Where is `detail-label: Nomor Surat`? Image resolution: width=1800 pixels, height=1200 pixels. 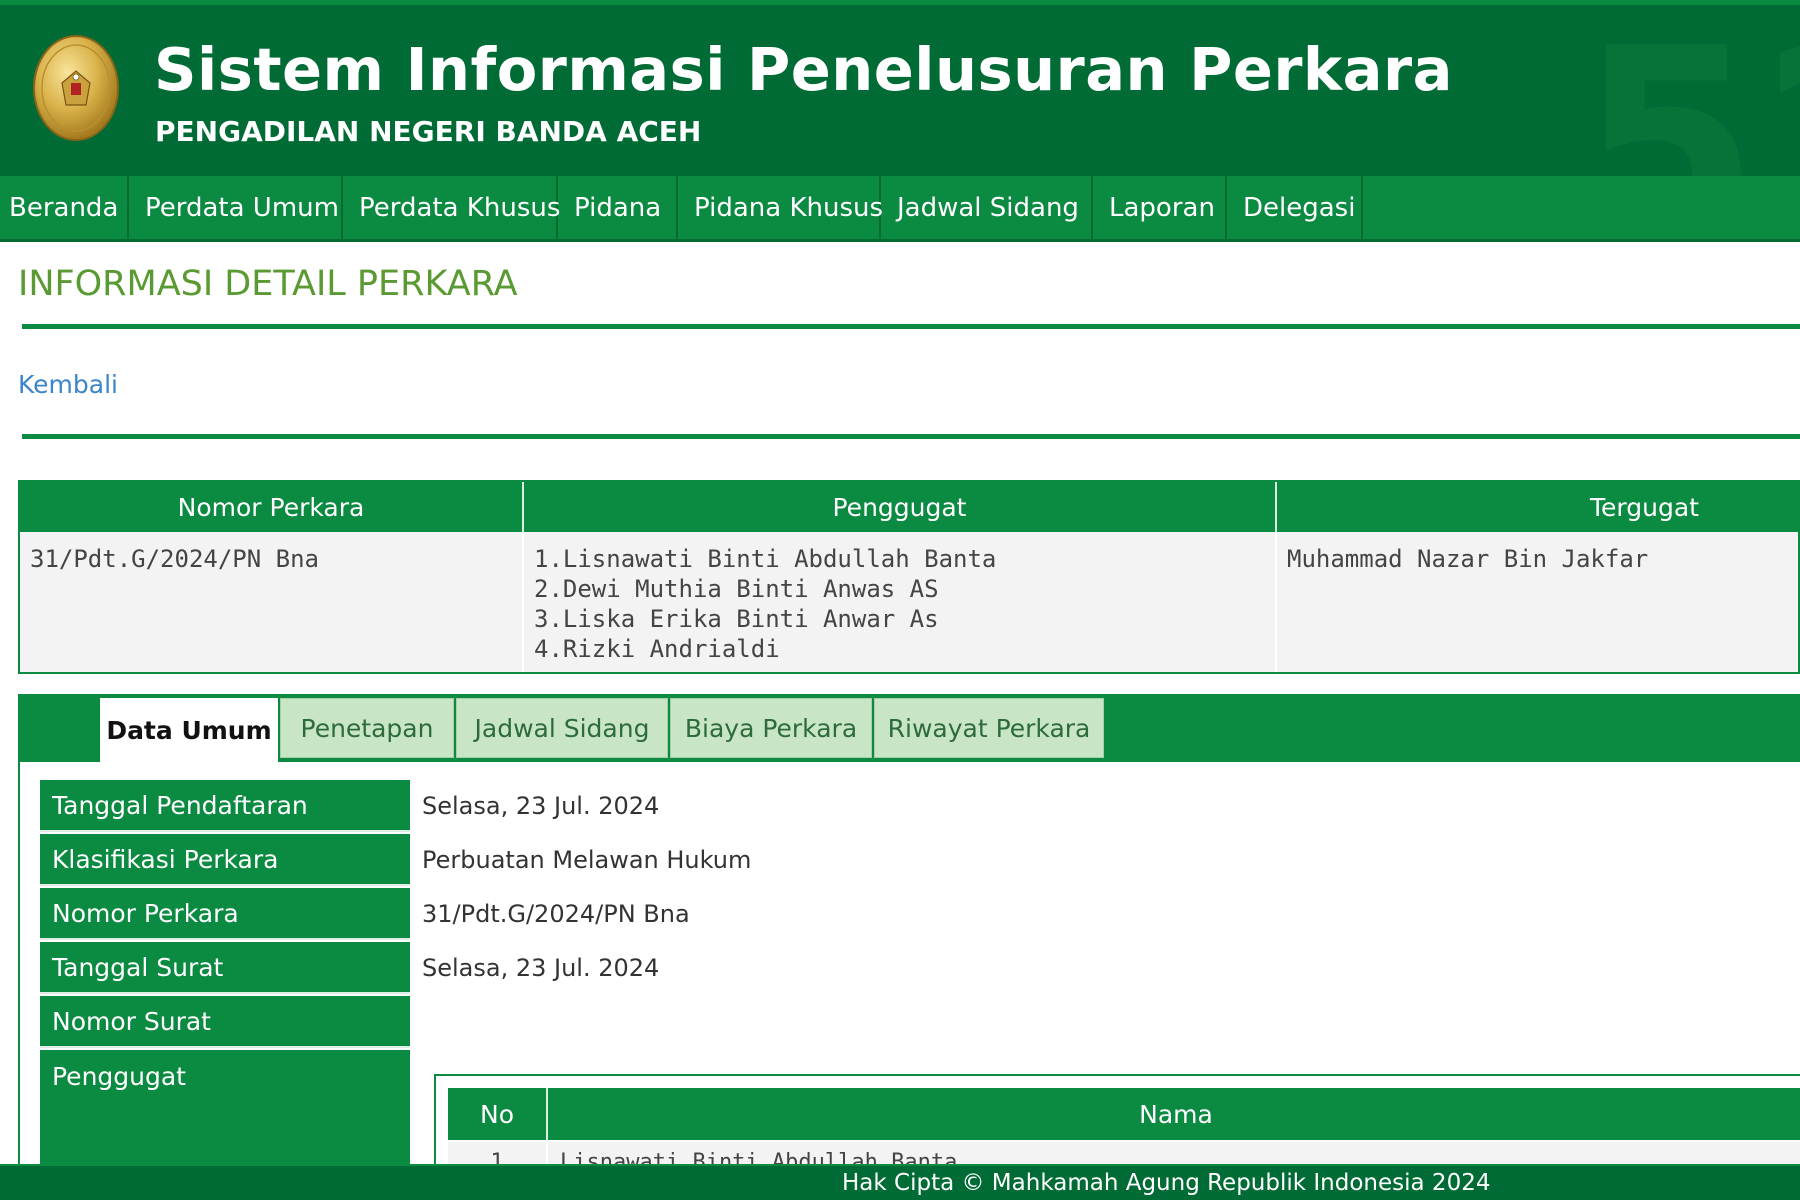 detail-label: Nomor Surat is located at coordinates (225, 1022).